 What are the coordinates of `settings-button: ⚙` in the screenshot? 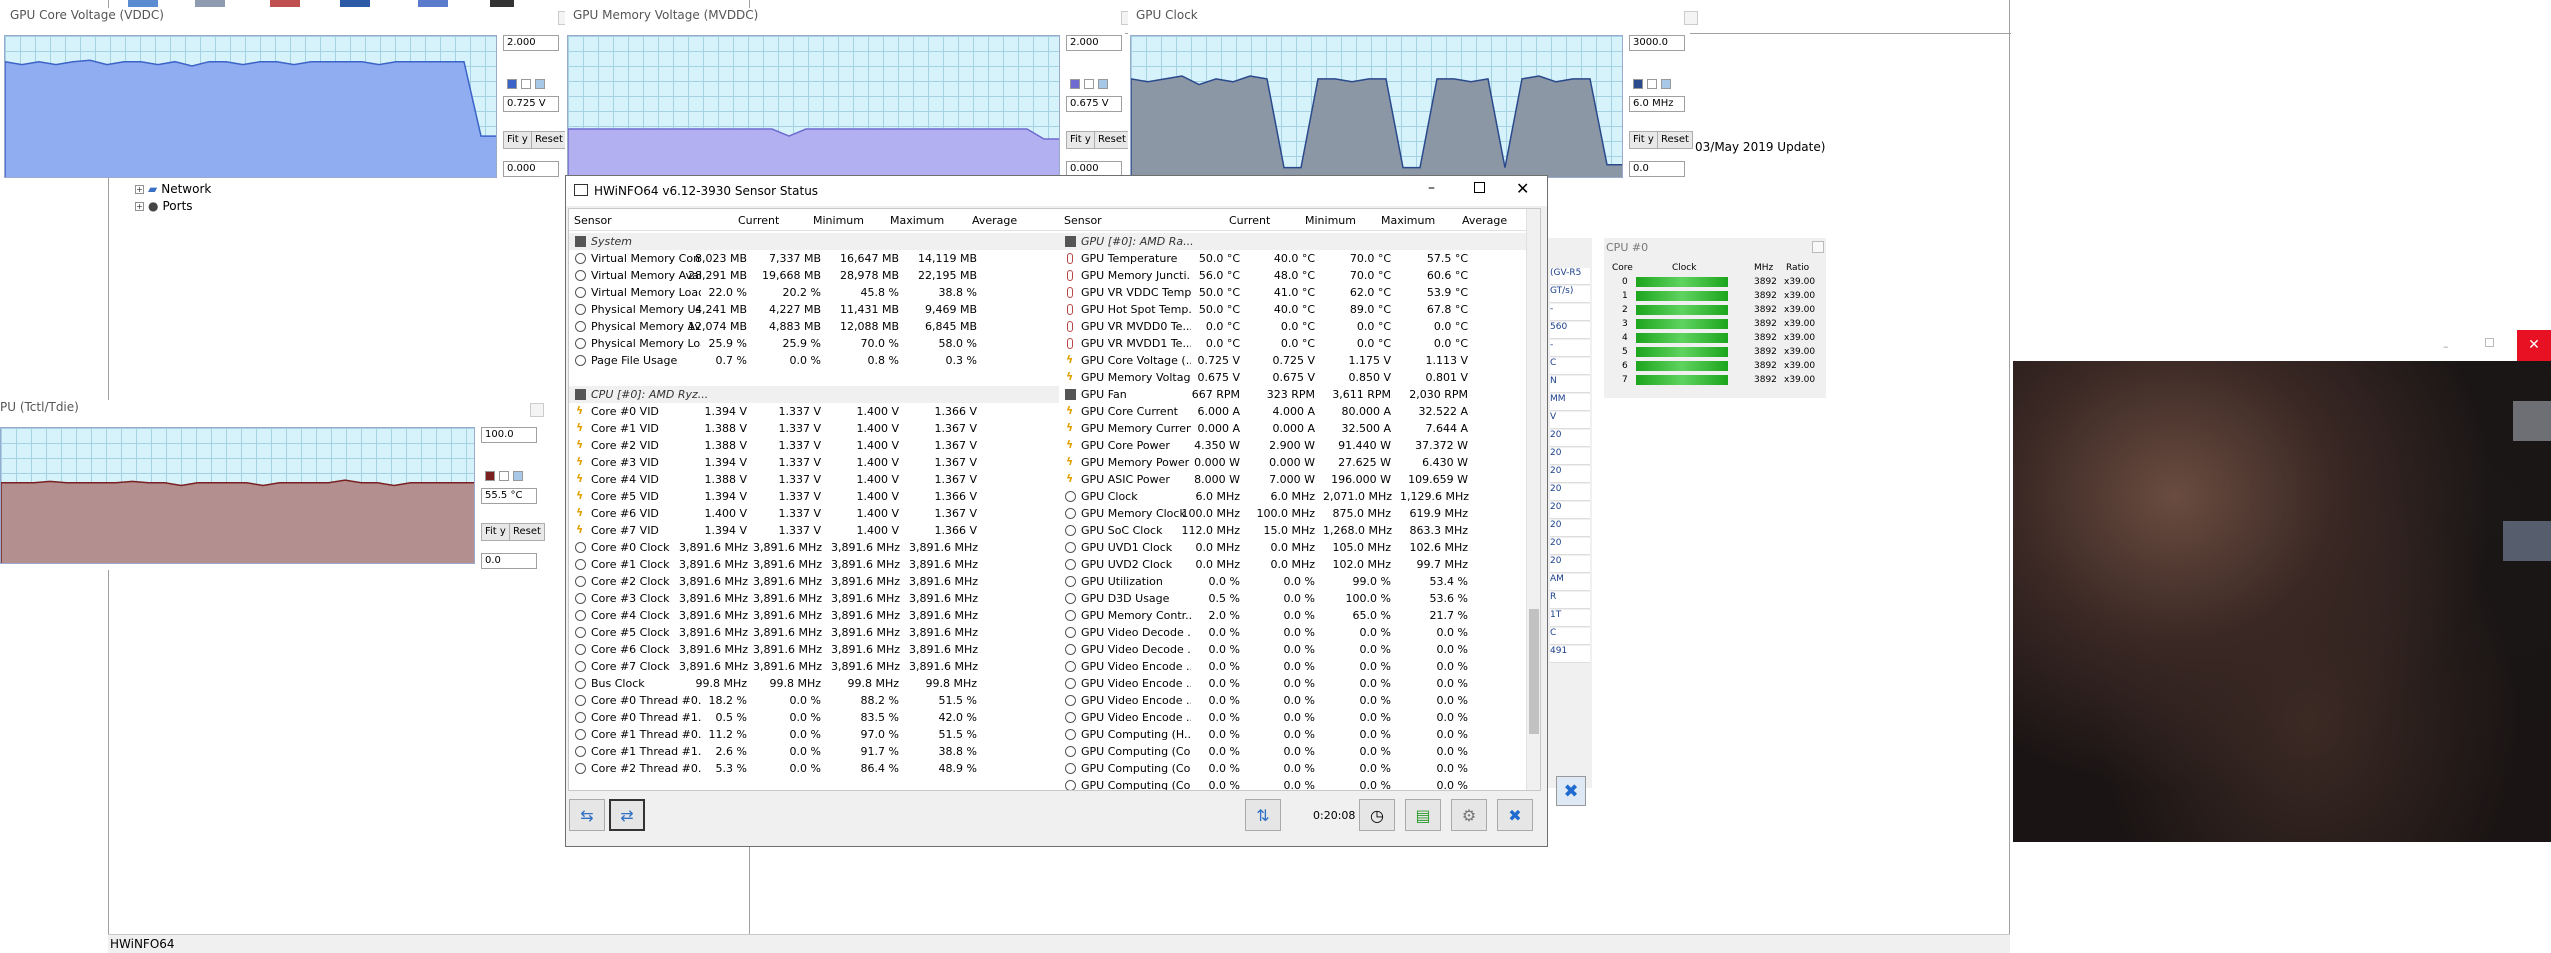 It's located at (1469, 815).